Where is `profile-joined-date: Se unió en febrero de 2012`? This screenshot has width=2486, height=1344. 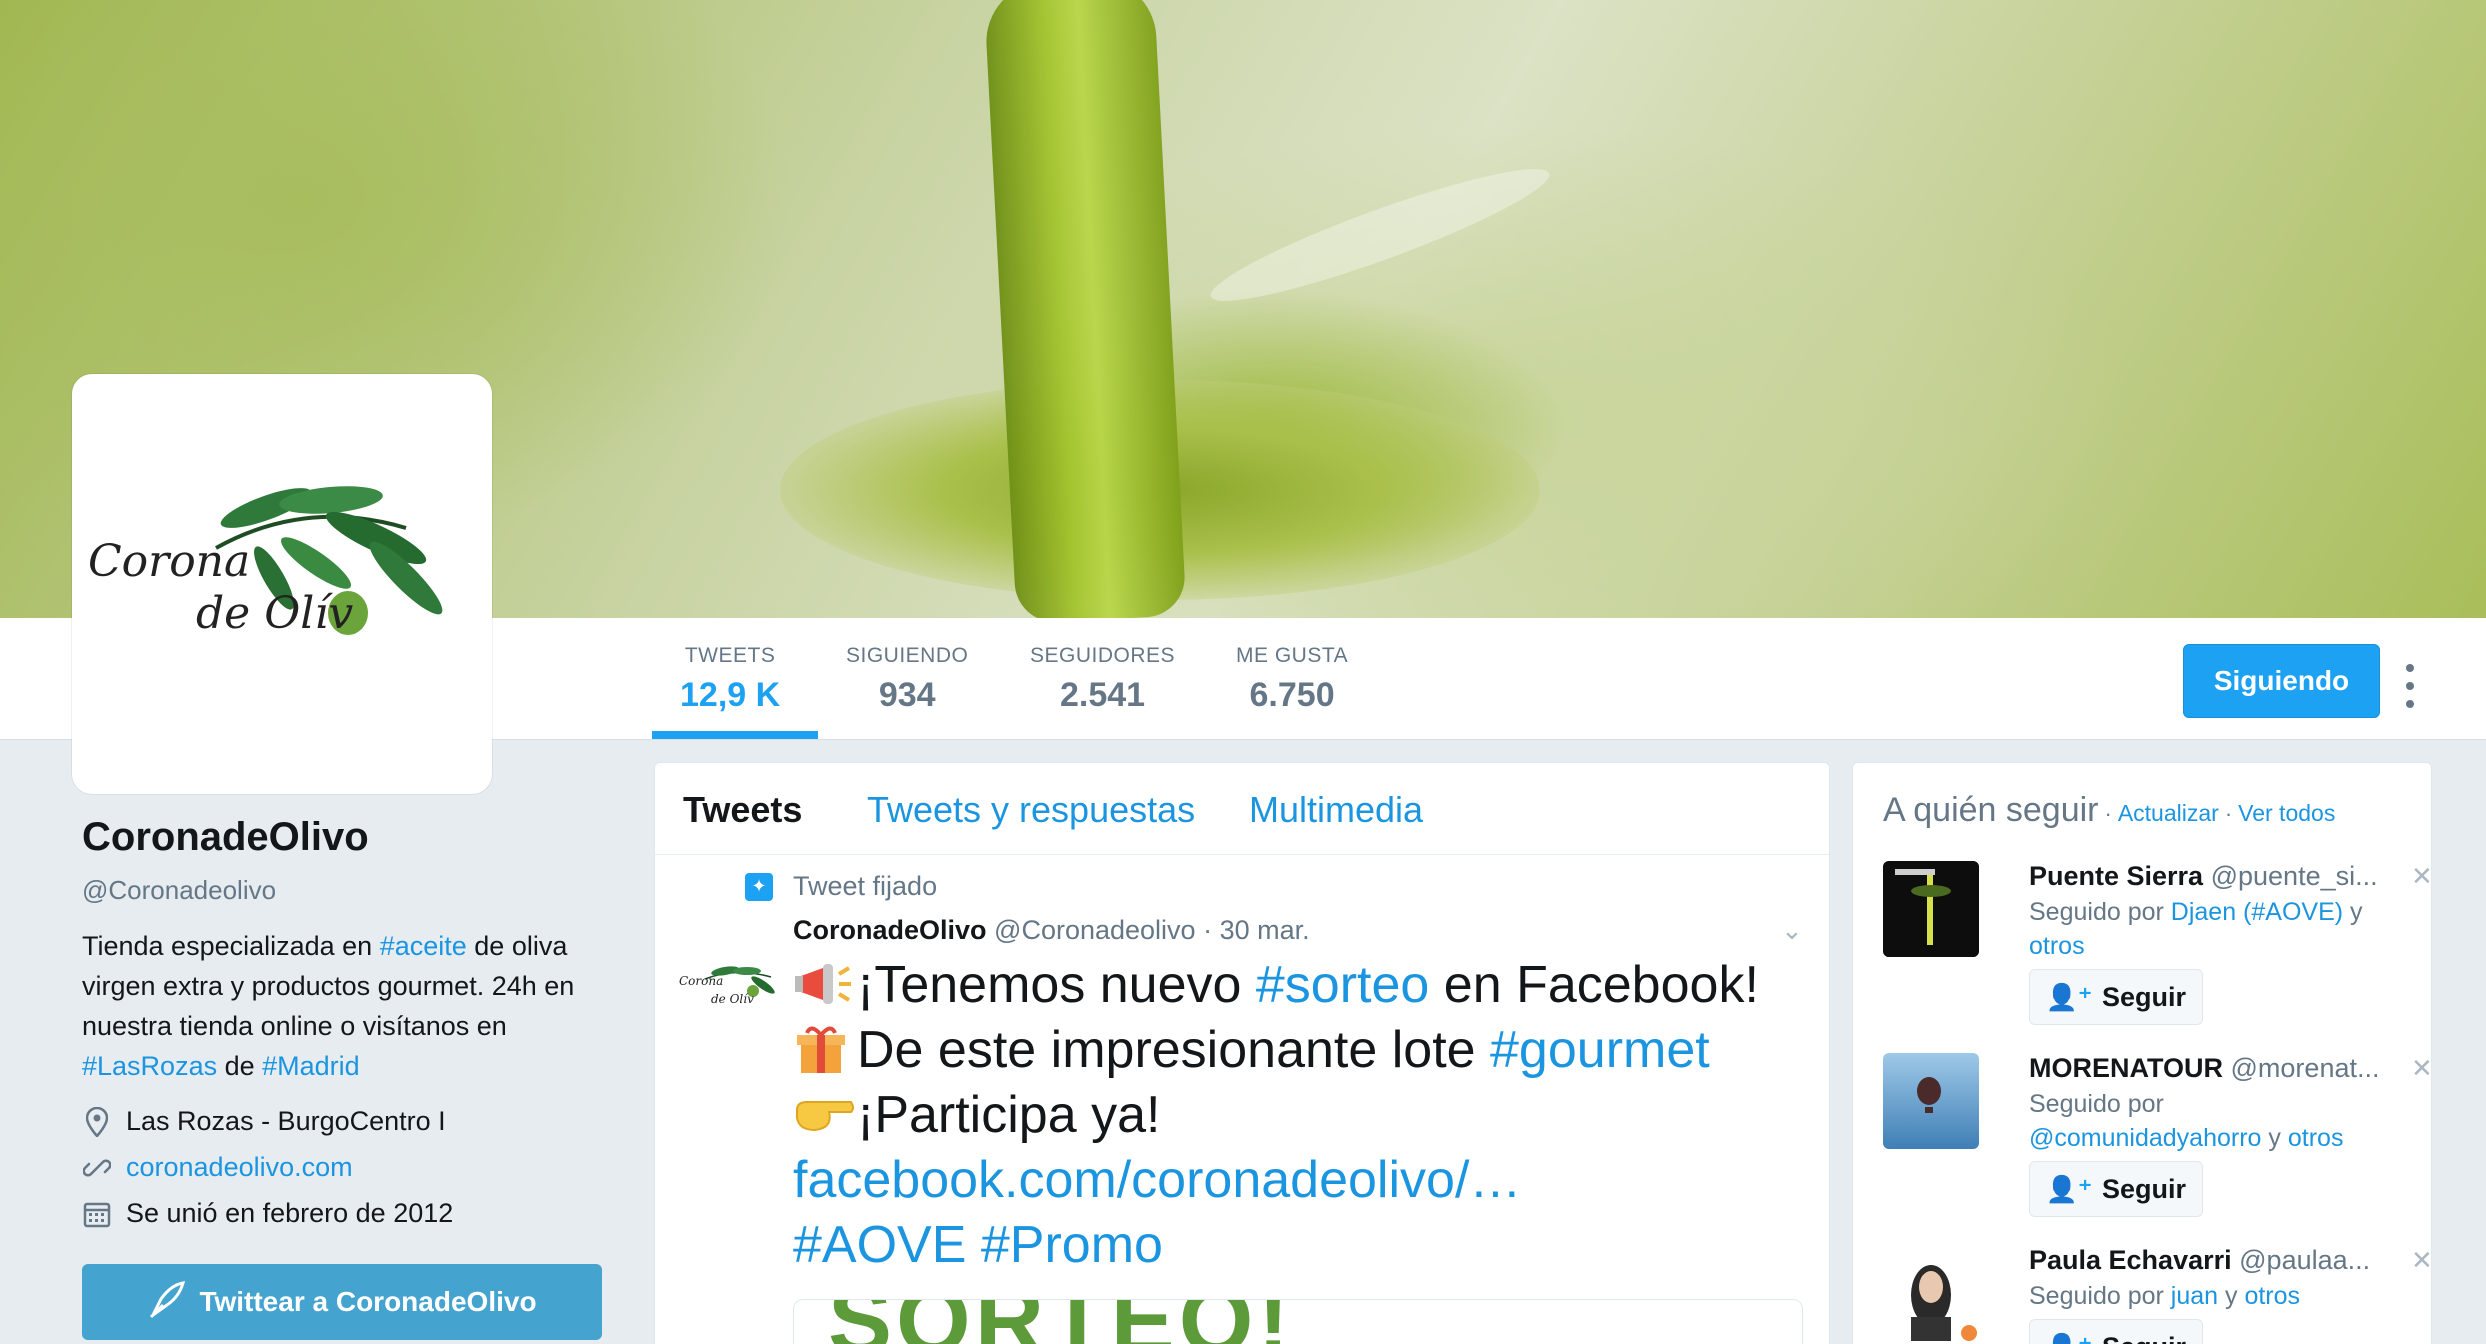
profile-joined-date: Se unió en febrero de 2012 is located at coordinates (267, 1213).